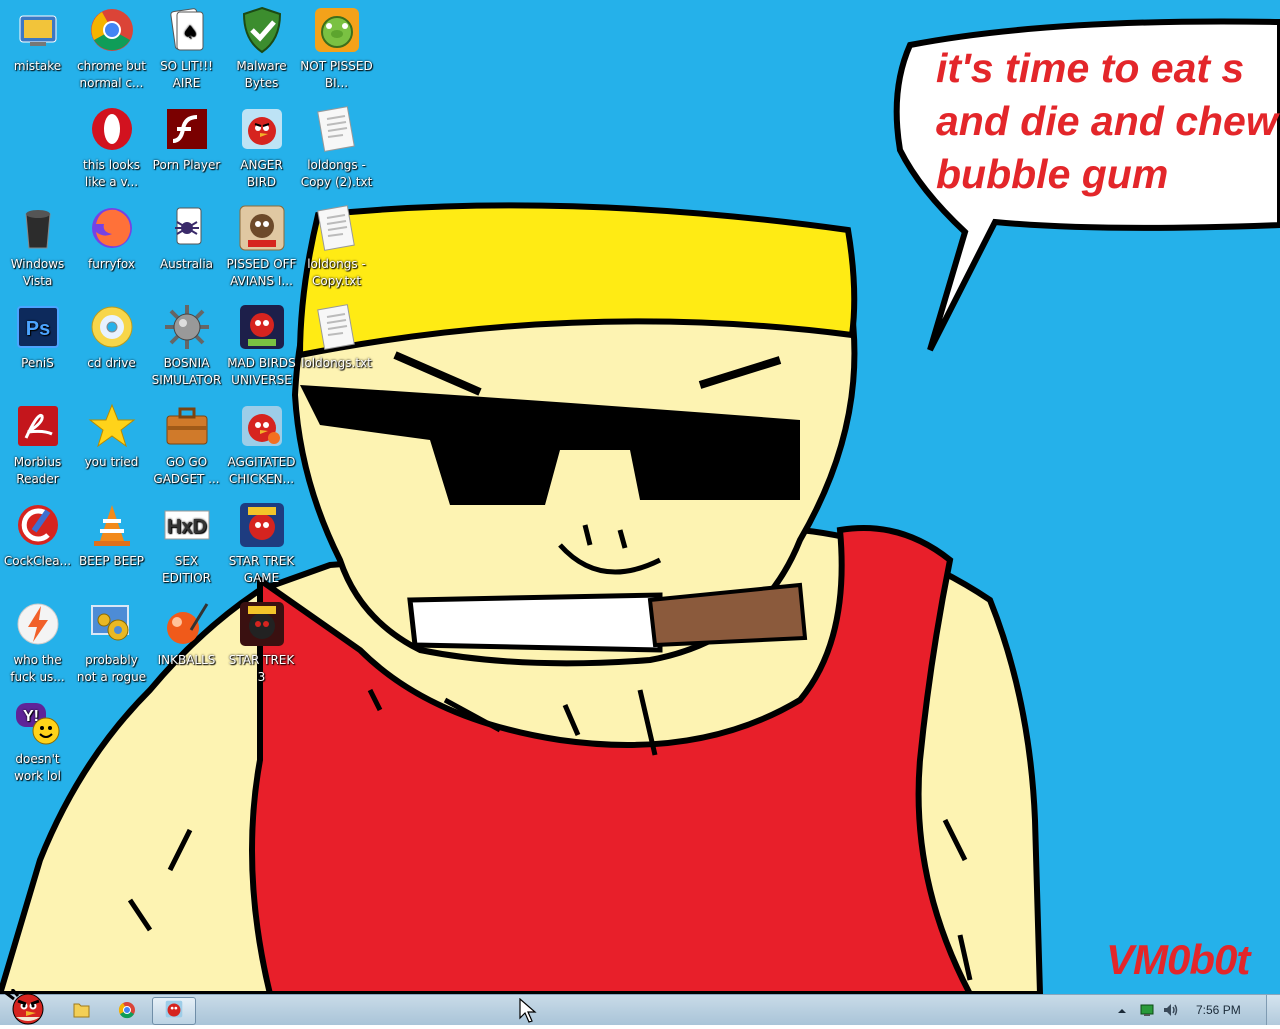 This screenshot has width=1280, height=1029. Describe the element at coordinates (187, 426) in the screenshot. I see `briefcase-icon` at that location.